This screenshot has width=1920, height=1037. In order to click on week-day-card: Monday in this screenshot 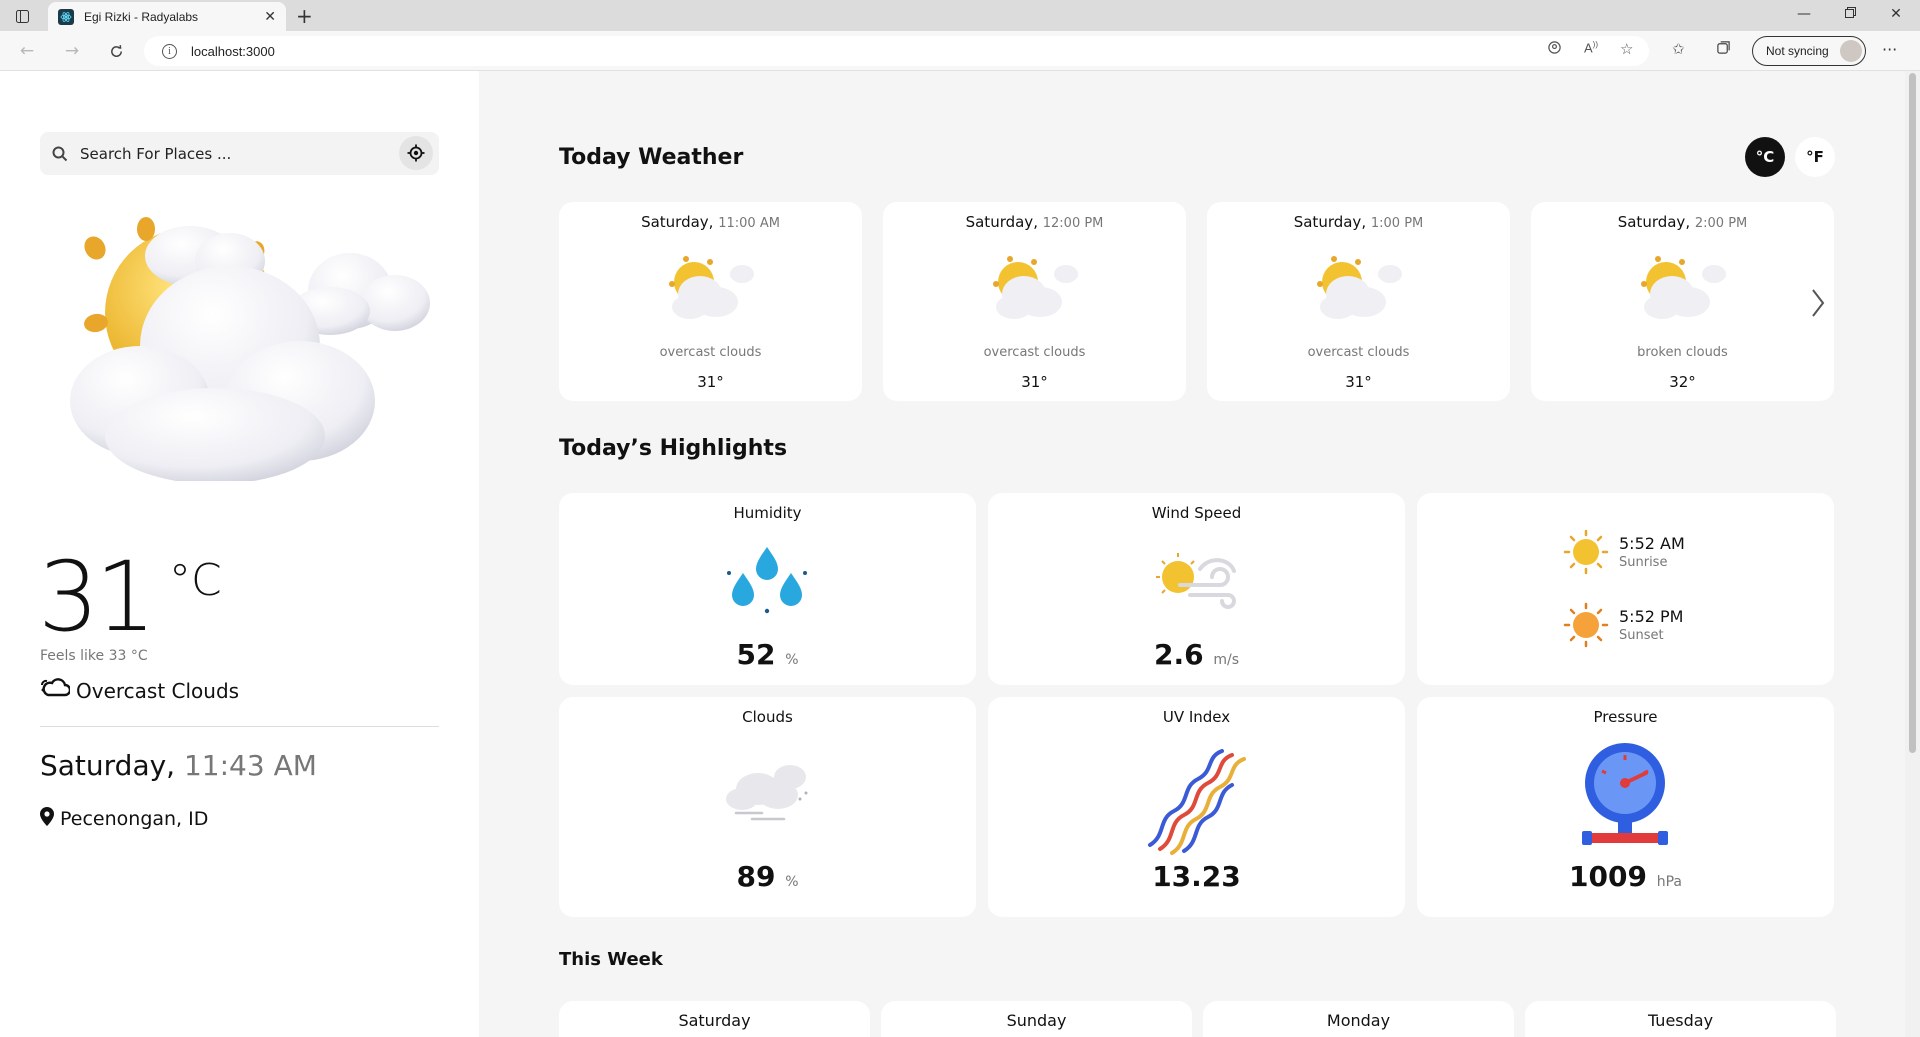, I will do `click(1358, 1019)`.